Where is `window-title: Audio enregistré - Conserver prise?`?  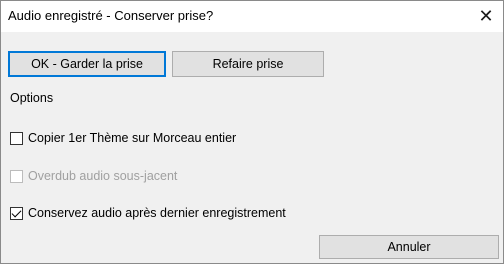
window-title: Audio enregistré - Conserver prise? is located at coordinates (111, 15).